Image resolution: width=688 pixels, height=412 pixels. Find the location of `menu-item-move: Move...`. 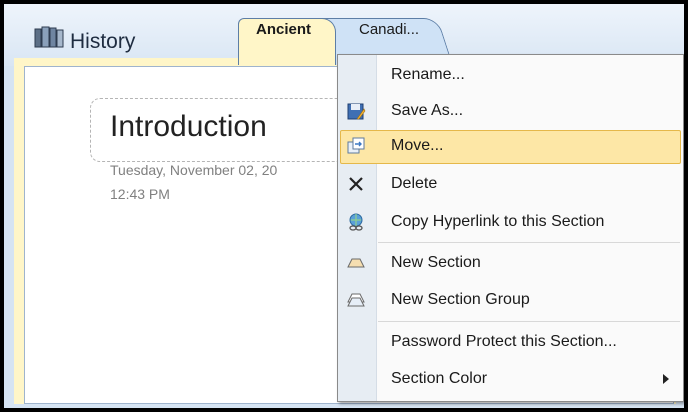

menu-item-move: Move... is located at coordinates (510, 146).